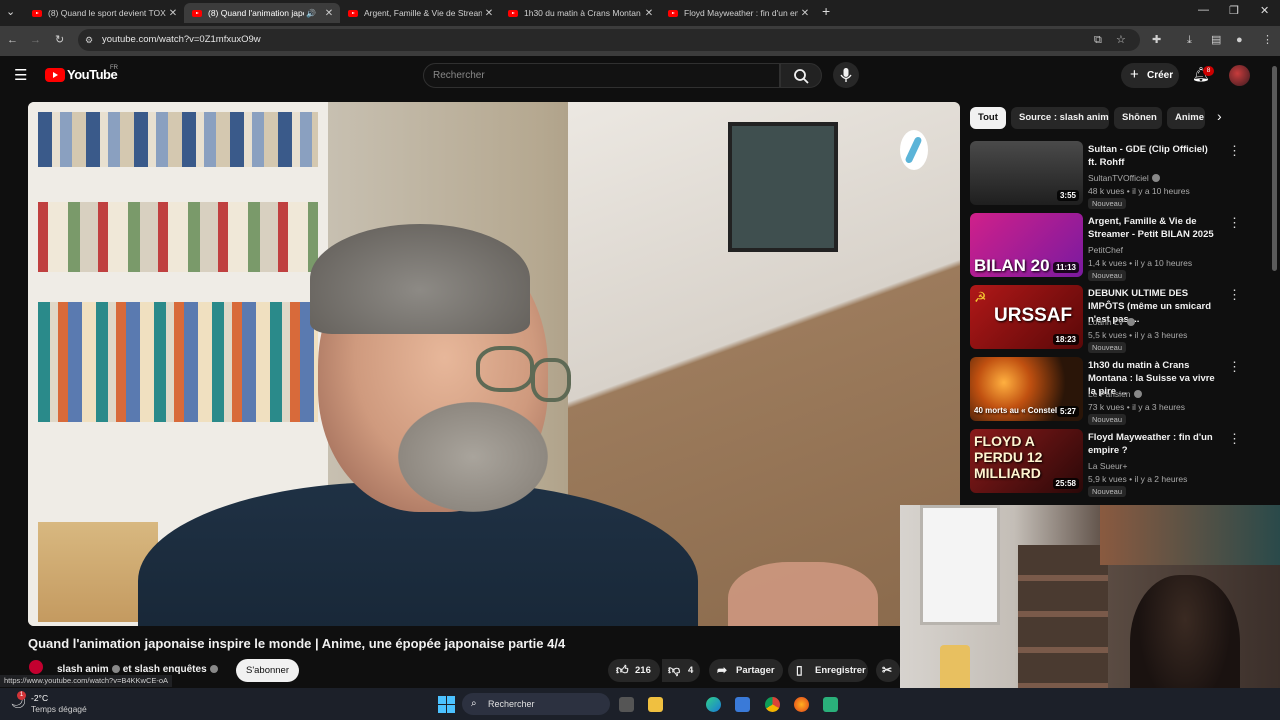  Describe the element at coordinates (1109, 394) in the screenshot. I see `channel-text: Le Parisien` at that location.